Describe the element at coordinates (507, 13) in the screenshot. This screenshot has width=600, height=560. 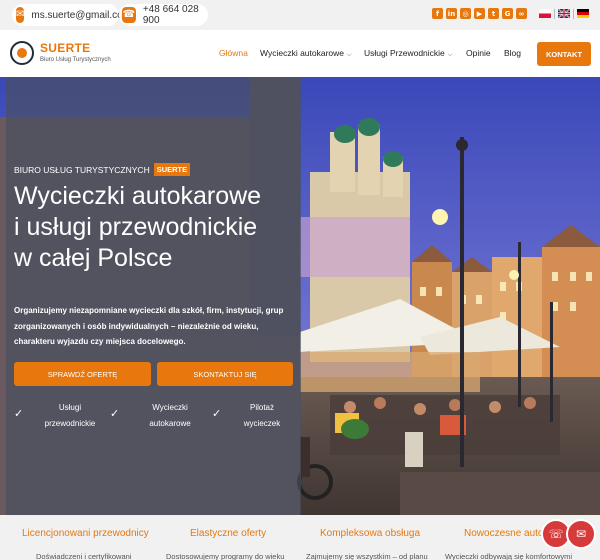
I see `google-icon: G` at that location.